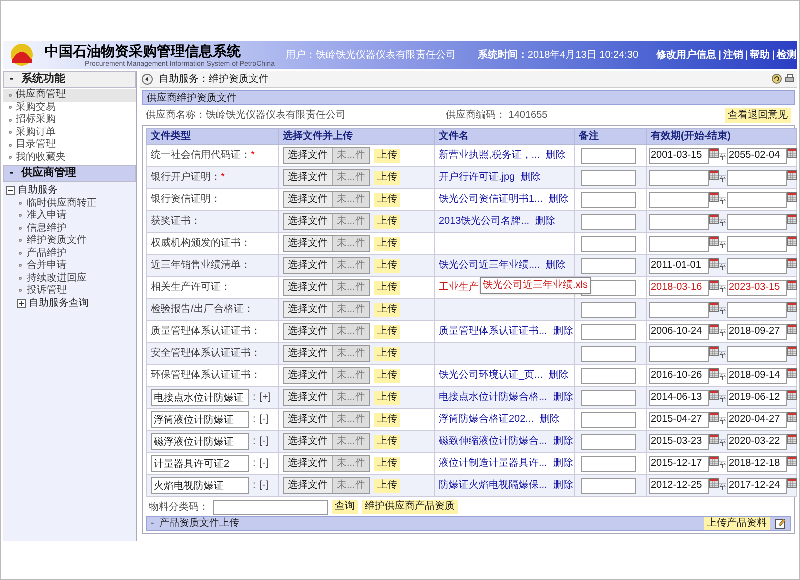 The width and height of the screenshot is (800, 580). Describe the element at coordinates (69, 145) in the screenshot. I see `sidebar-item: 目录管理` at that location.